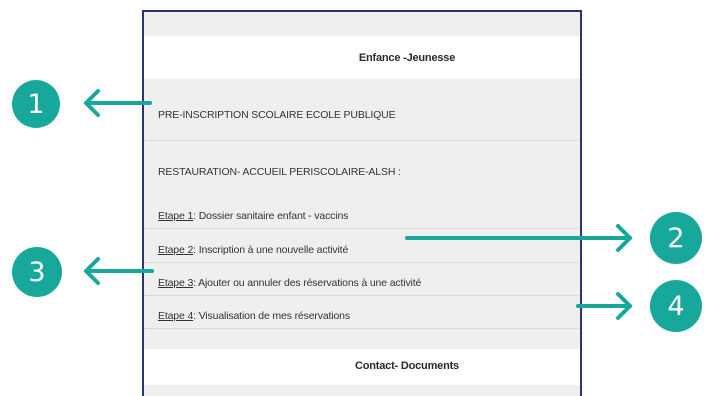 Image resolution: width=709 pixels, height=396 pixels. Describe the element at coordinates (624, 306) in the screenshot. I see `arrow-4-head` at that location.